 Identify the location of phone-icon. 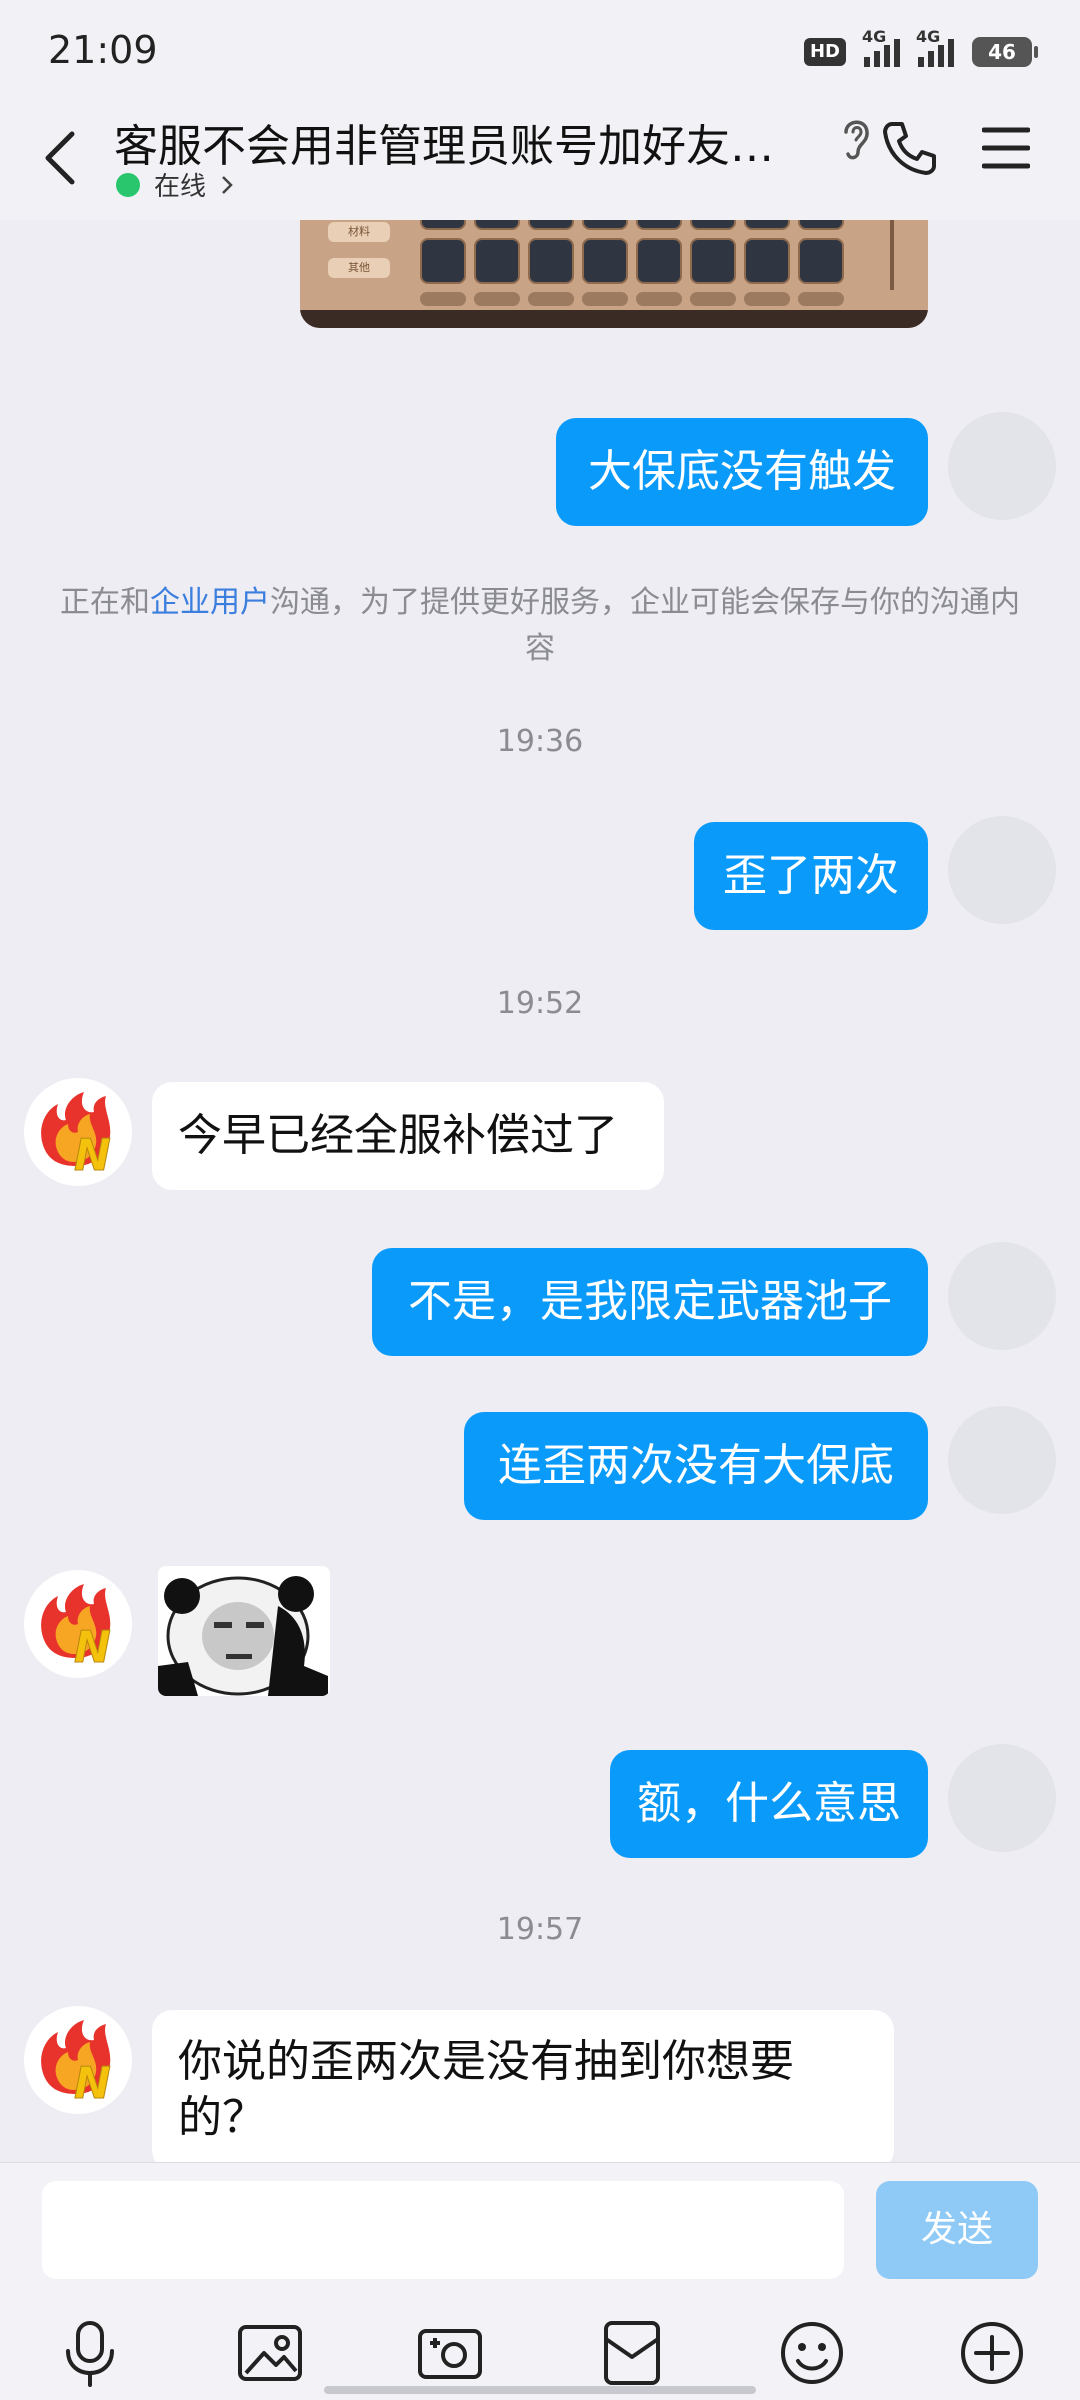
(910, 148).